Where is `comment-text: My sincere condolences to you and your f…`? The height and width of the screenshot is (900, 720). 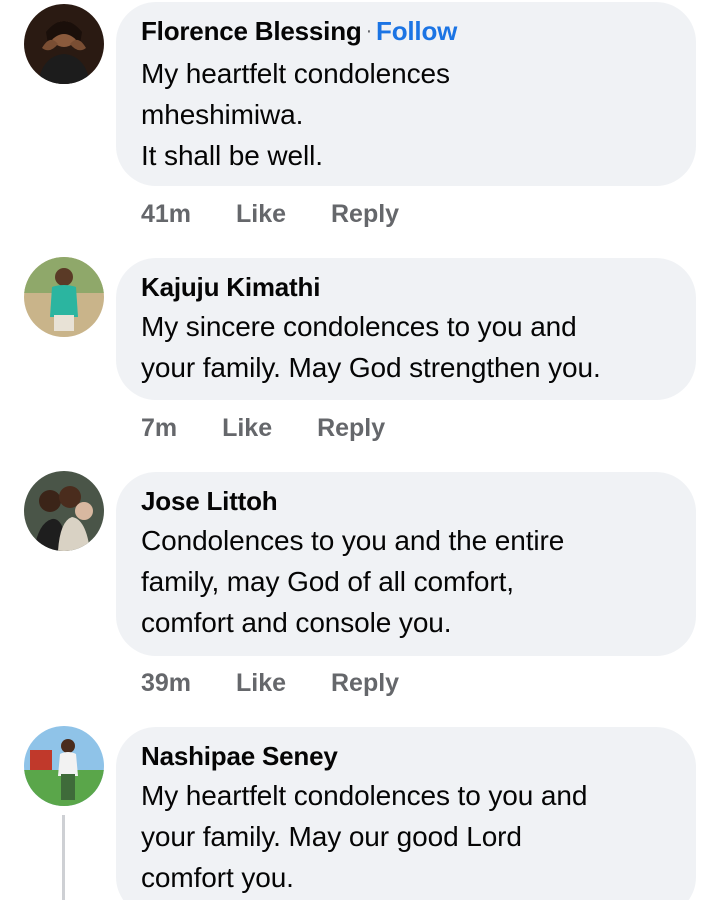 comment-text: My sincere condolences to you and your f… is located at coordinates (404, 347).